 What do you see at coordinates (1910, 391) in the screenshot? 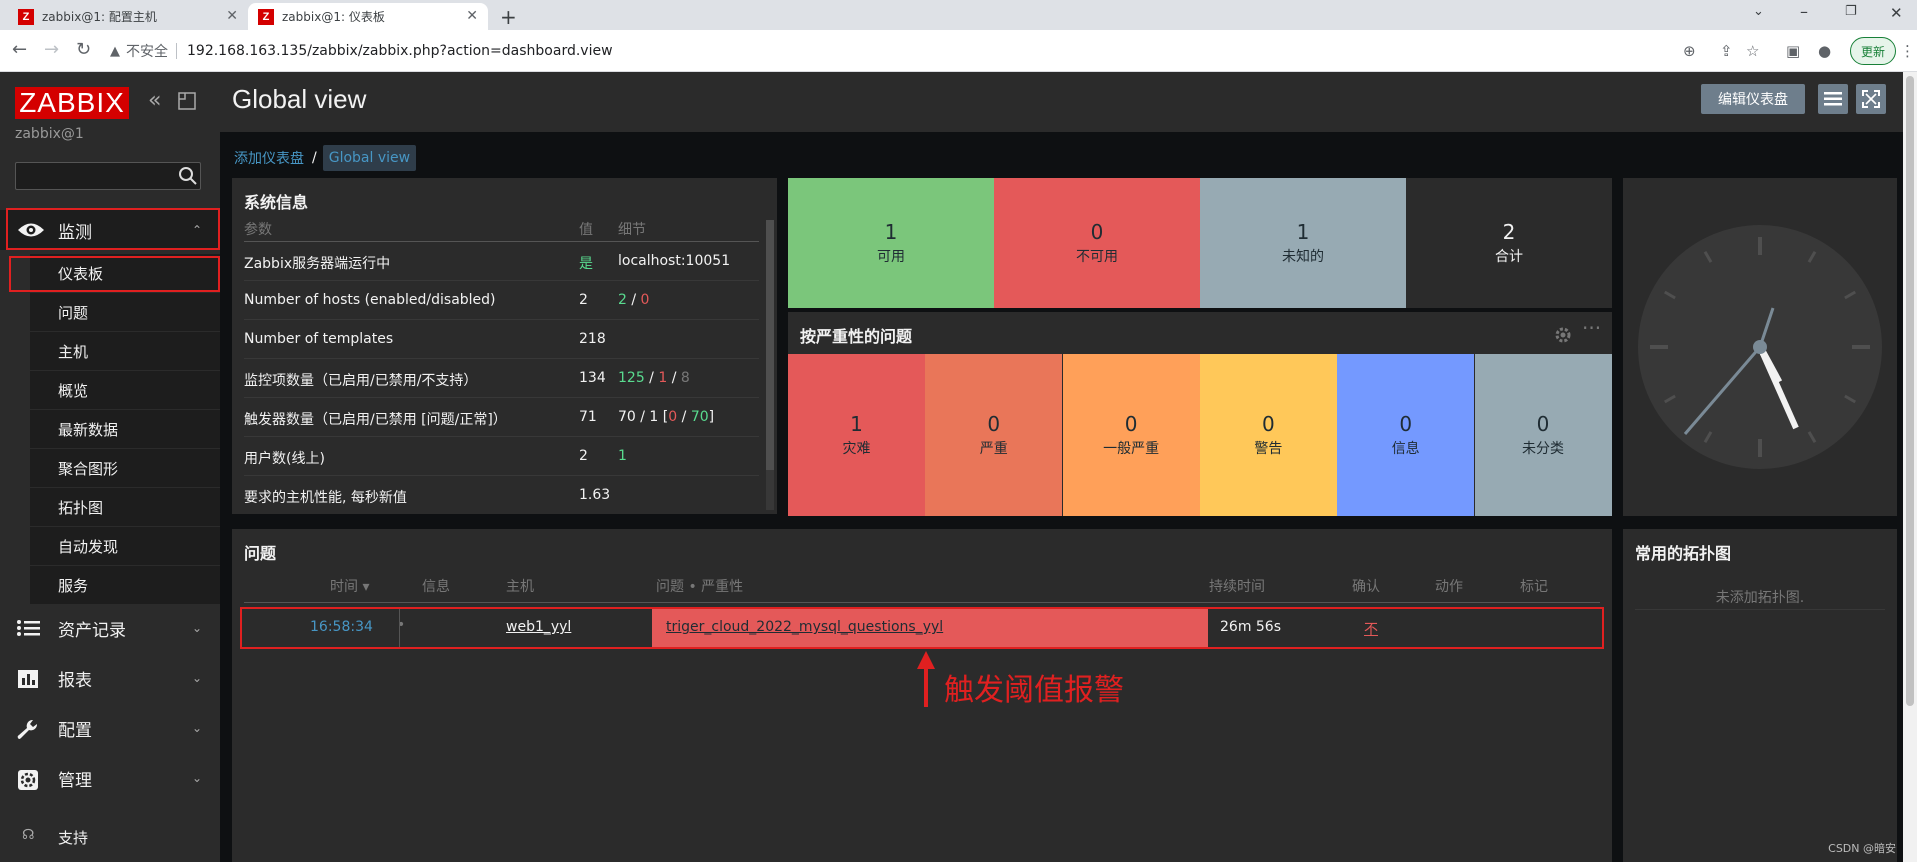
I see `page-scrollbar-thumb` at bounding box center [1910, 391].